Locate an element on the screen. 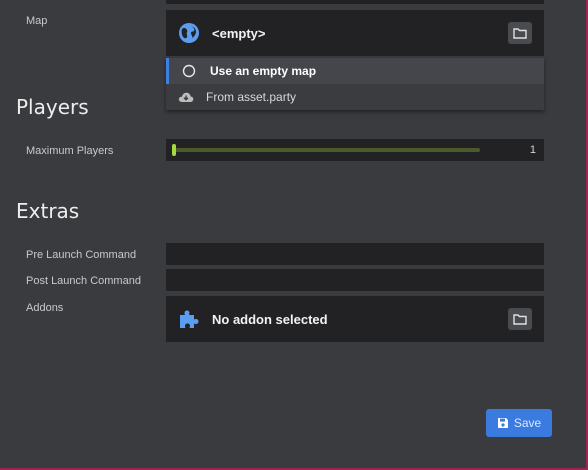 The image size is (588, 470). post-launch-input is located at coordinates (355, 280).